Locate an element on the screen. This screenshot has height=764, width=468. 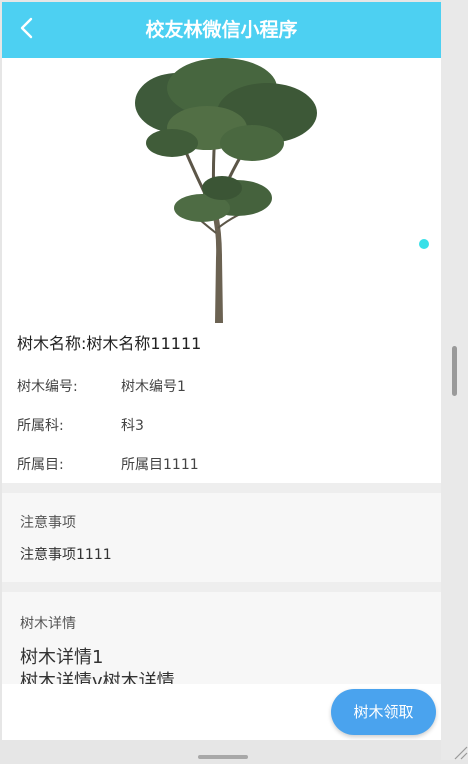
tree-name-label: 树木名称: is located at coordinates (52, 343).